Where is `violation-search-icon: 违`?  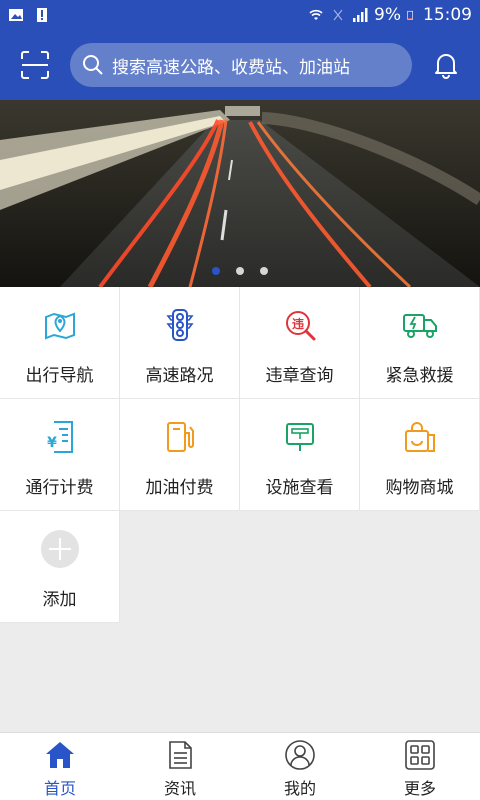 violation-search-icon: 违 is located at coordinates (300, 326).